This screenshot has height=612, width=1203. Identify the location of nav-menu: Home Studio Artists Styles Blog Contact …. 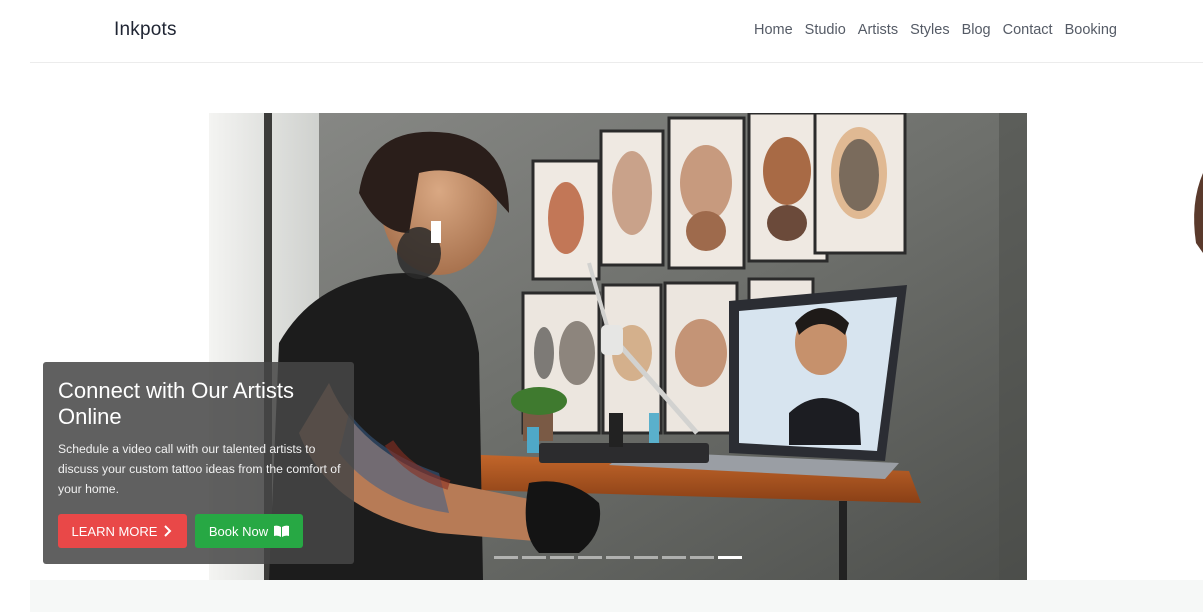
(935, 30).